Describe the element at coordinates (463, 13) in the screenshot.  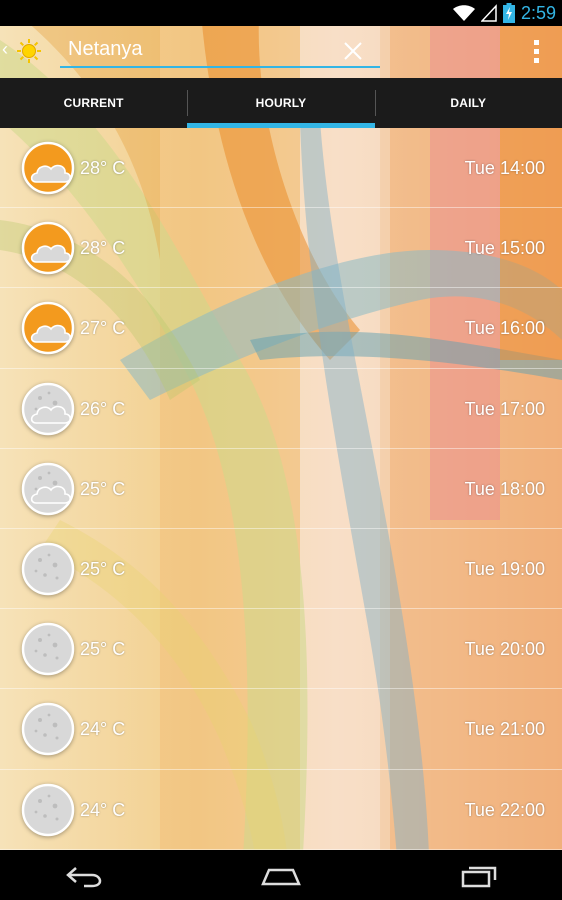
I see `wifi-icon` at that location.